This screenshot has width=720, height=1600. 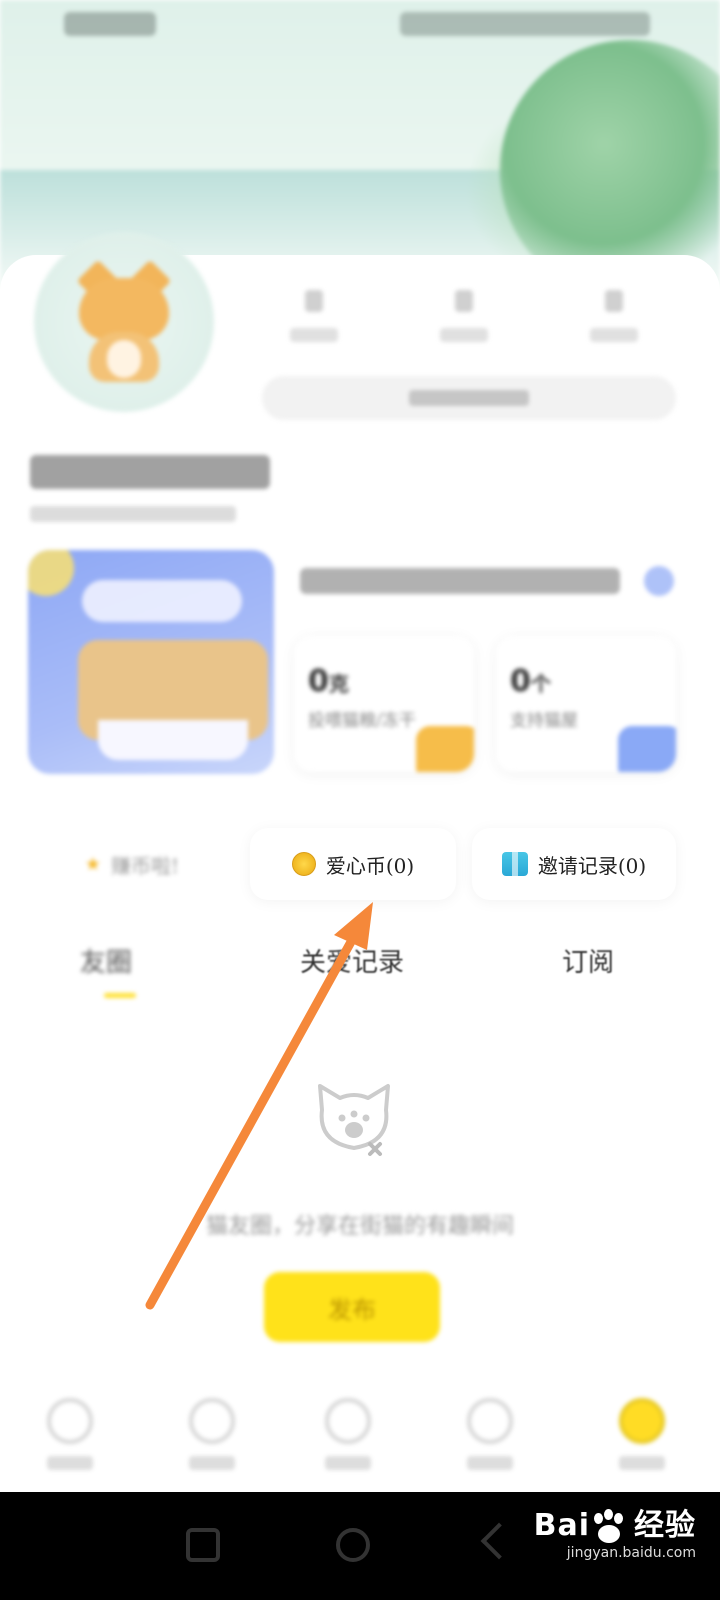 I want to click on profile-icon, so click(x=642, y=1421).